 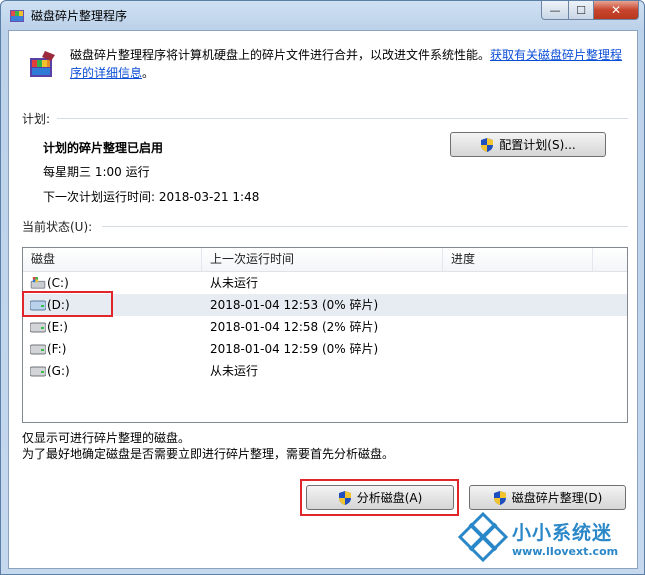 What do you see at coordinates (106, 438) in the screenshot?
I see `note-defrag-only: 仅显示可进行碎片整理的磁盘。` at bounding box center [106, 438].